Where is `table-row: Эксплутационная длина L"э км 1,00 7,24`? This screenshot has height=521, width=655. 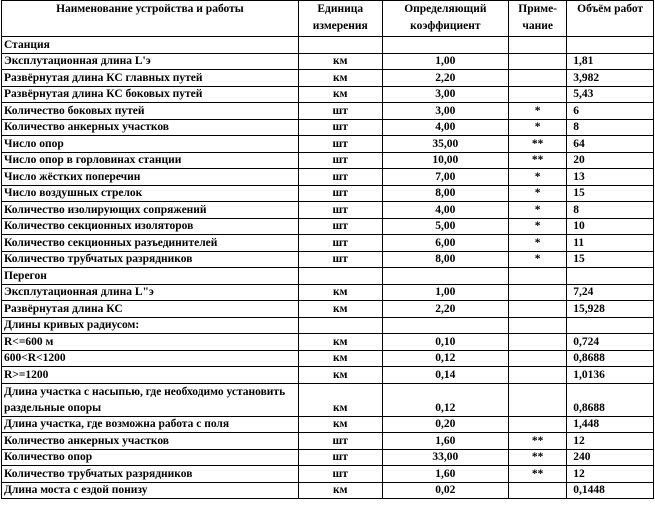 table-row: Эксплутационная длина L"э км 1,00 7,24 is located at coordinates (327, 292).